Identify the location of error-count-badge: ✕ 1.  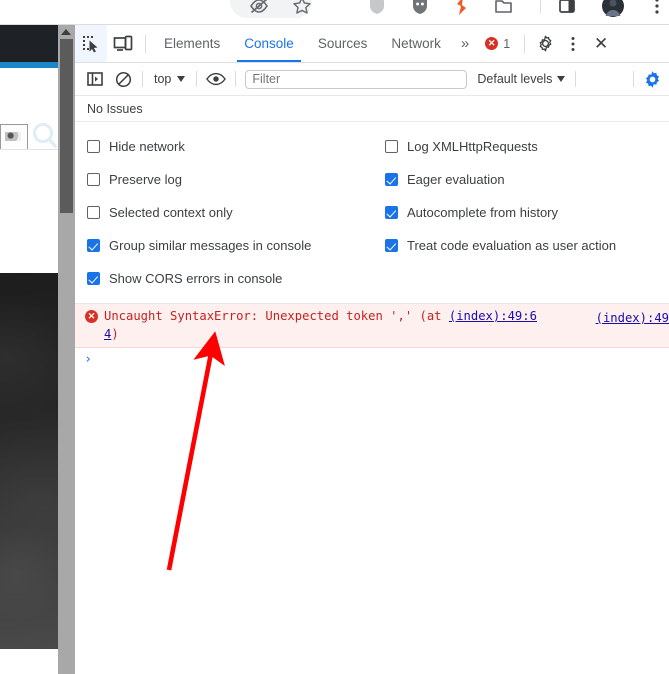
(497, 43).